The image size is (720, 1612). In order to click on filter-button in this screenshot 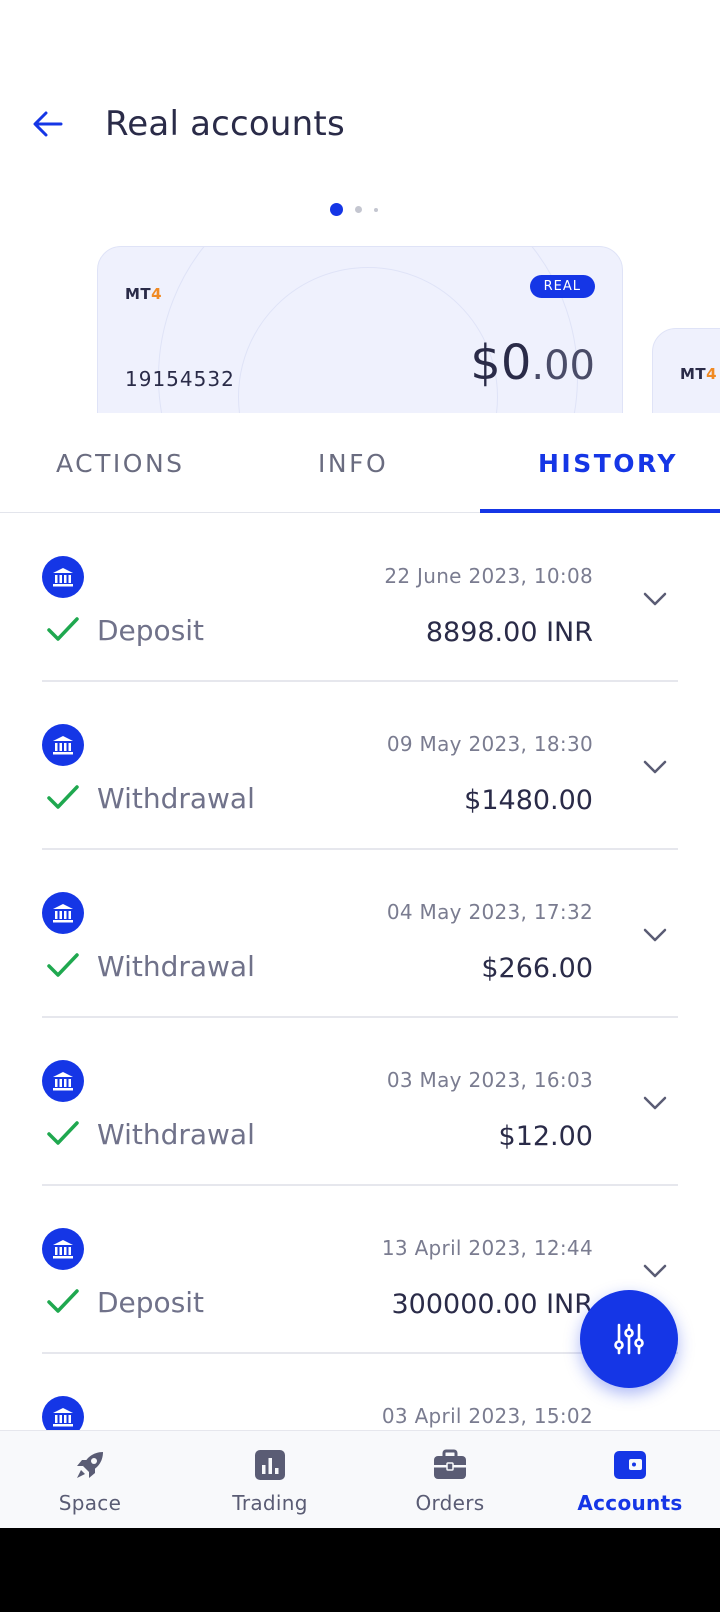, I will do `click(629, 1339)`.